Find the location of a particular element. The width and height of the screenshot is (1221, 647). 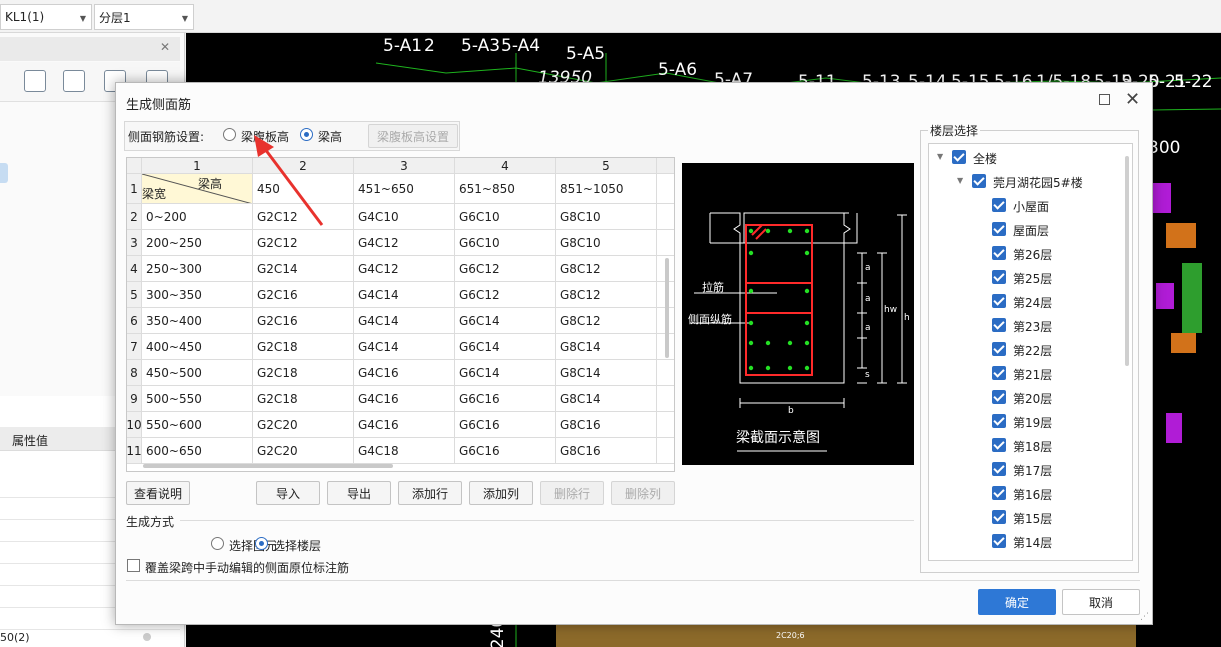

width-range-cell: 250~300 is located at coordinates (197, 269).